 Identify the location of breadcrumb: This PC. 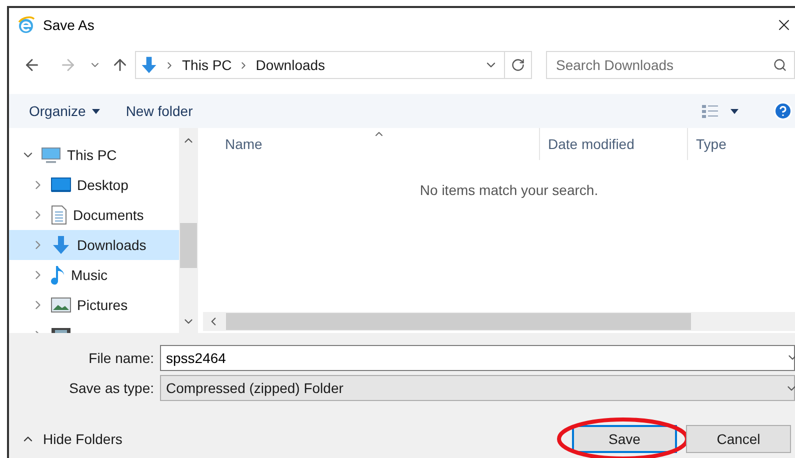
(207, 65).